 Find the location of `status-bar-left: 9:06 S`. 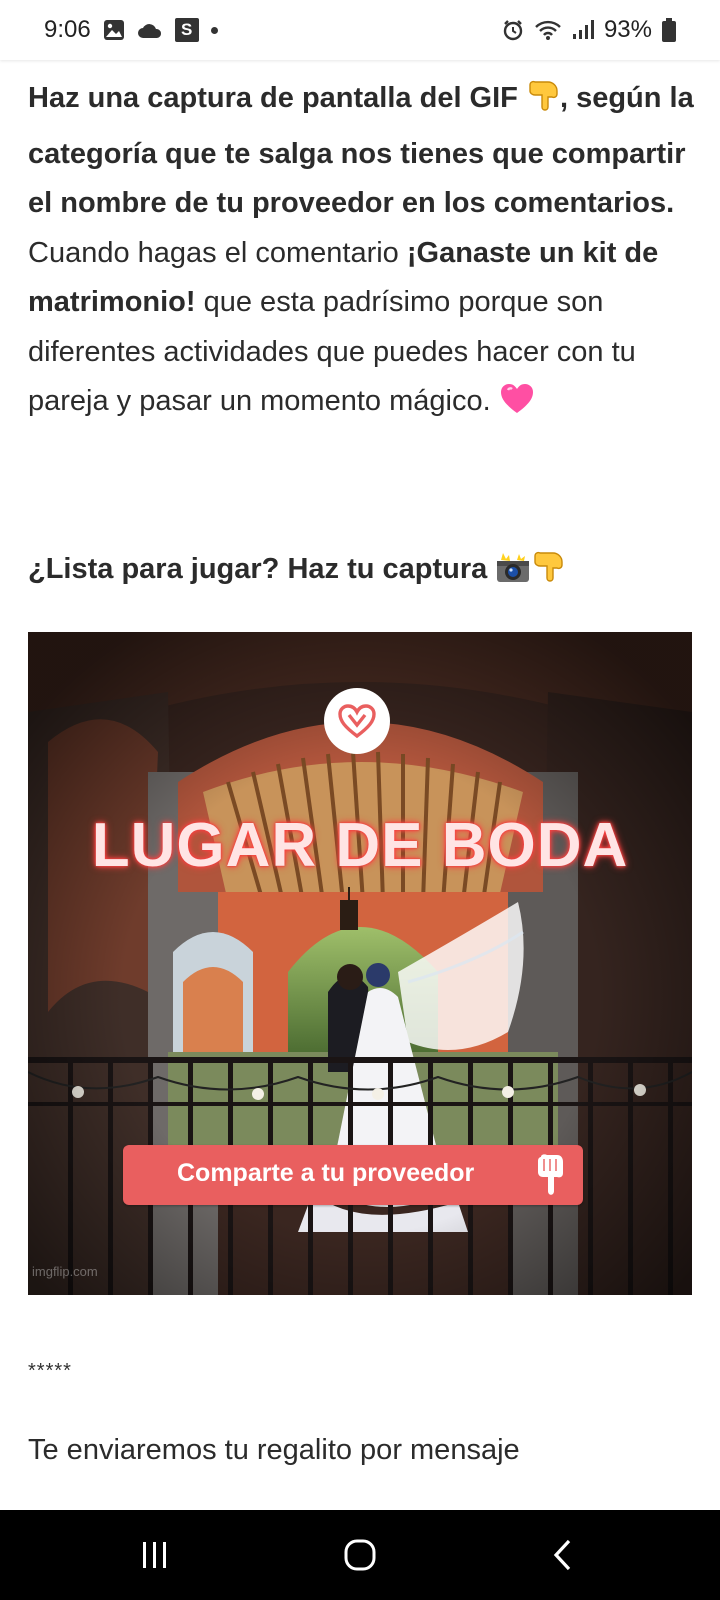

status-bar-left: 9:06 S is located at coordinates (131, 30).